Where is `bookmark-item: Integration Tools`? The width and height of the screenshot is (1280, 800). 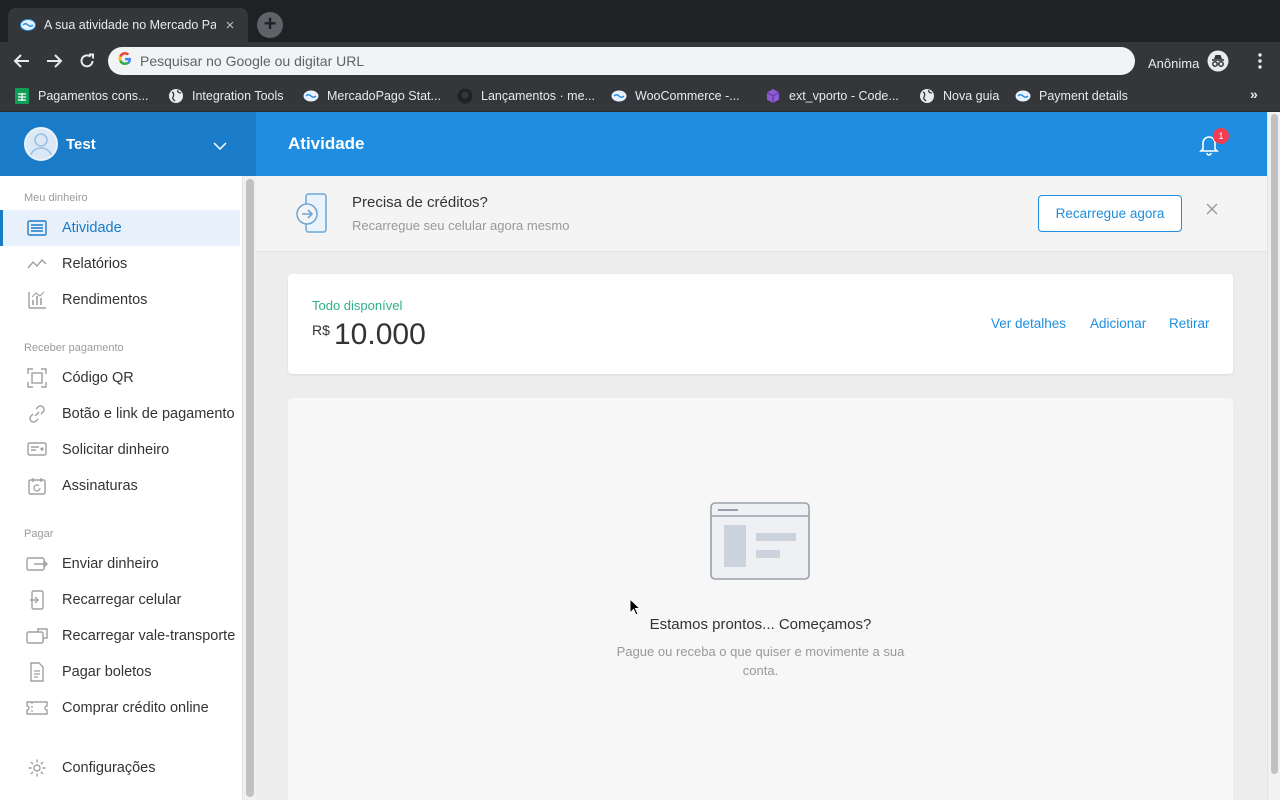
bookmark-item: Integration Tools is located at coordinates (226, 96).